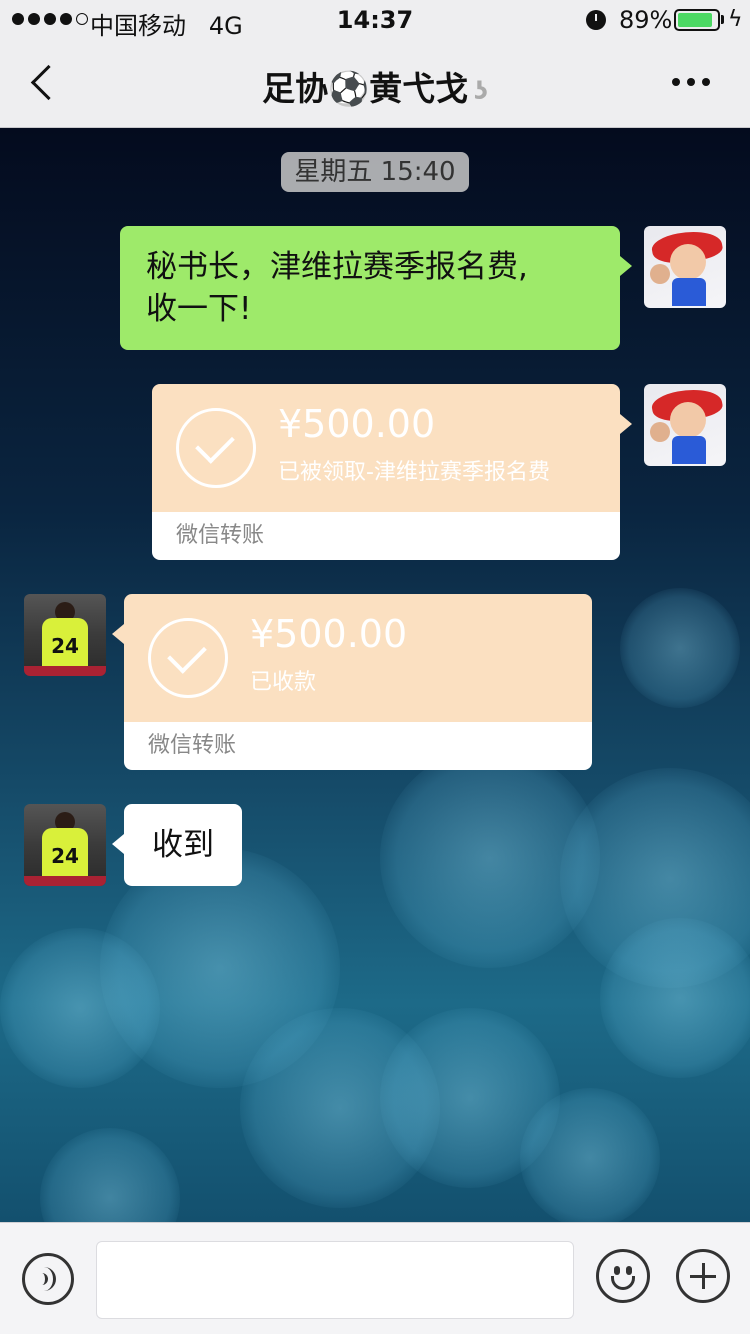 This screenshot has width=750, height=1334. I want to click on ear-icon: ʖ, so click(481, 90).